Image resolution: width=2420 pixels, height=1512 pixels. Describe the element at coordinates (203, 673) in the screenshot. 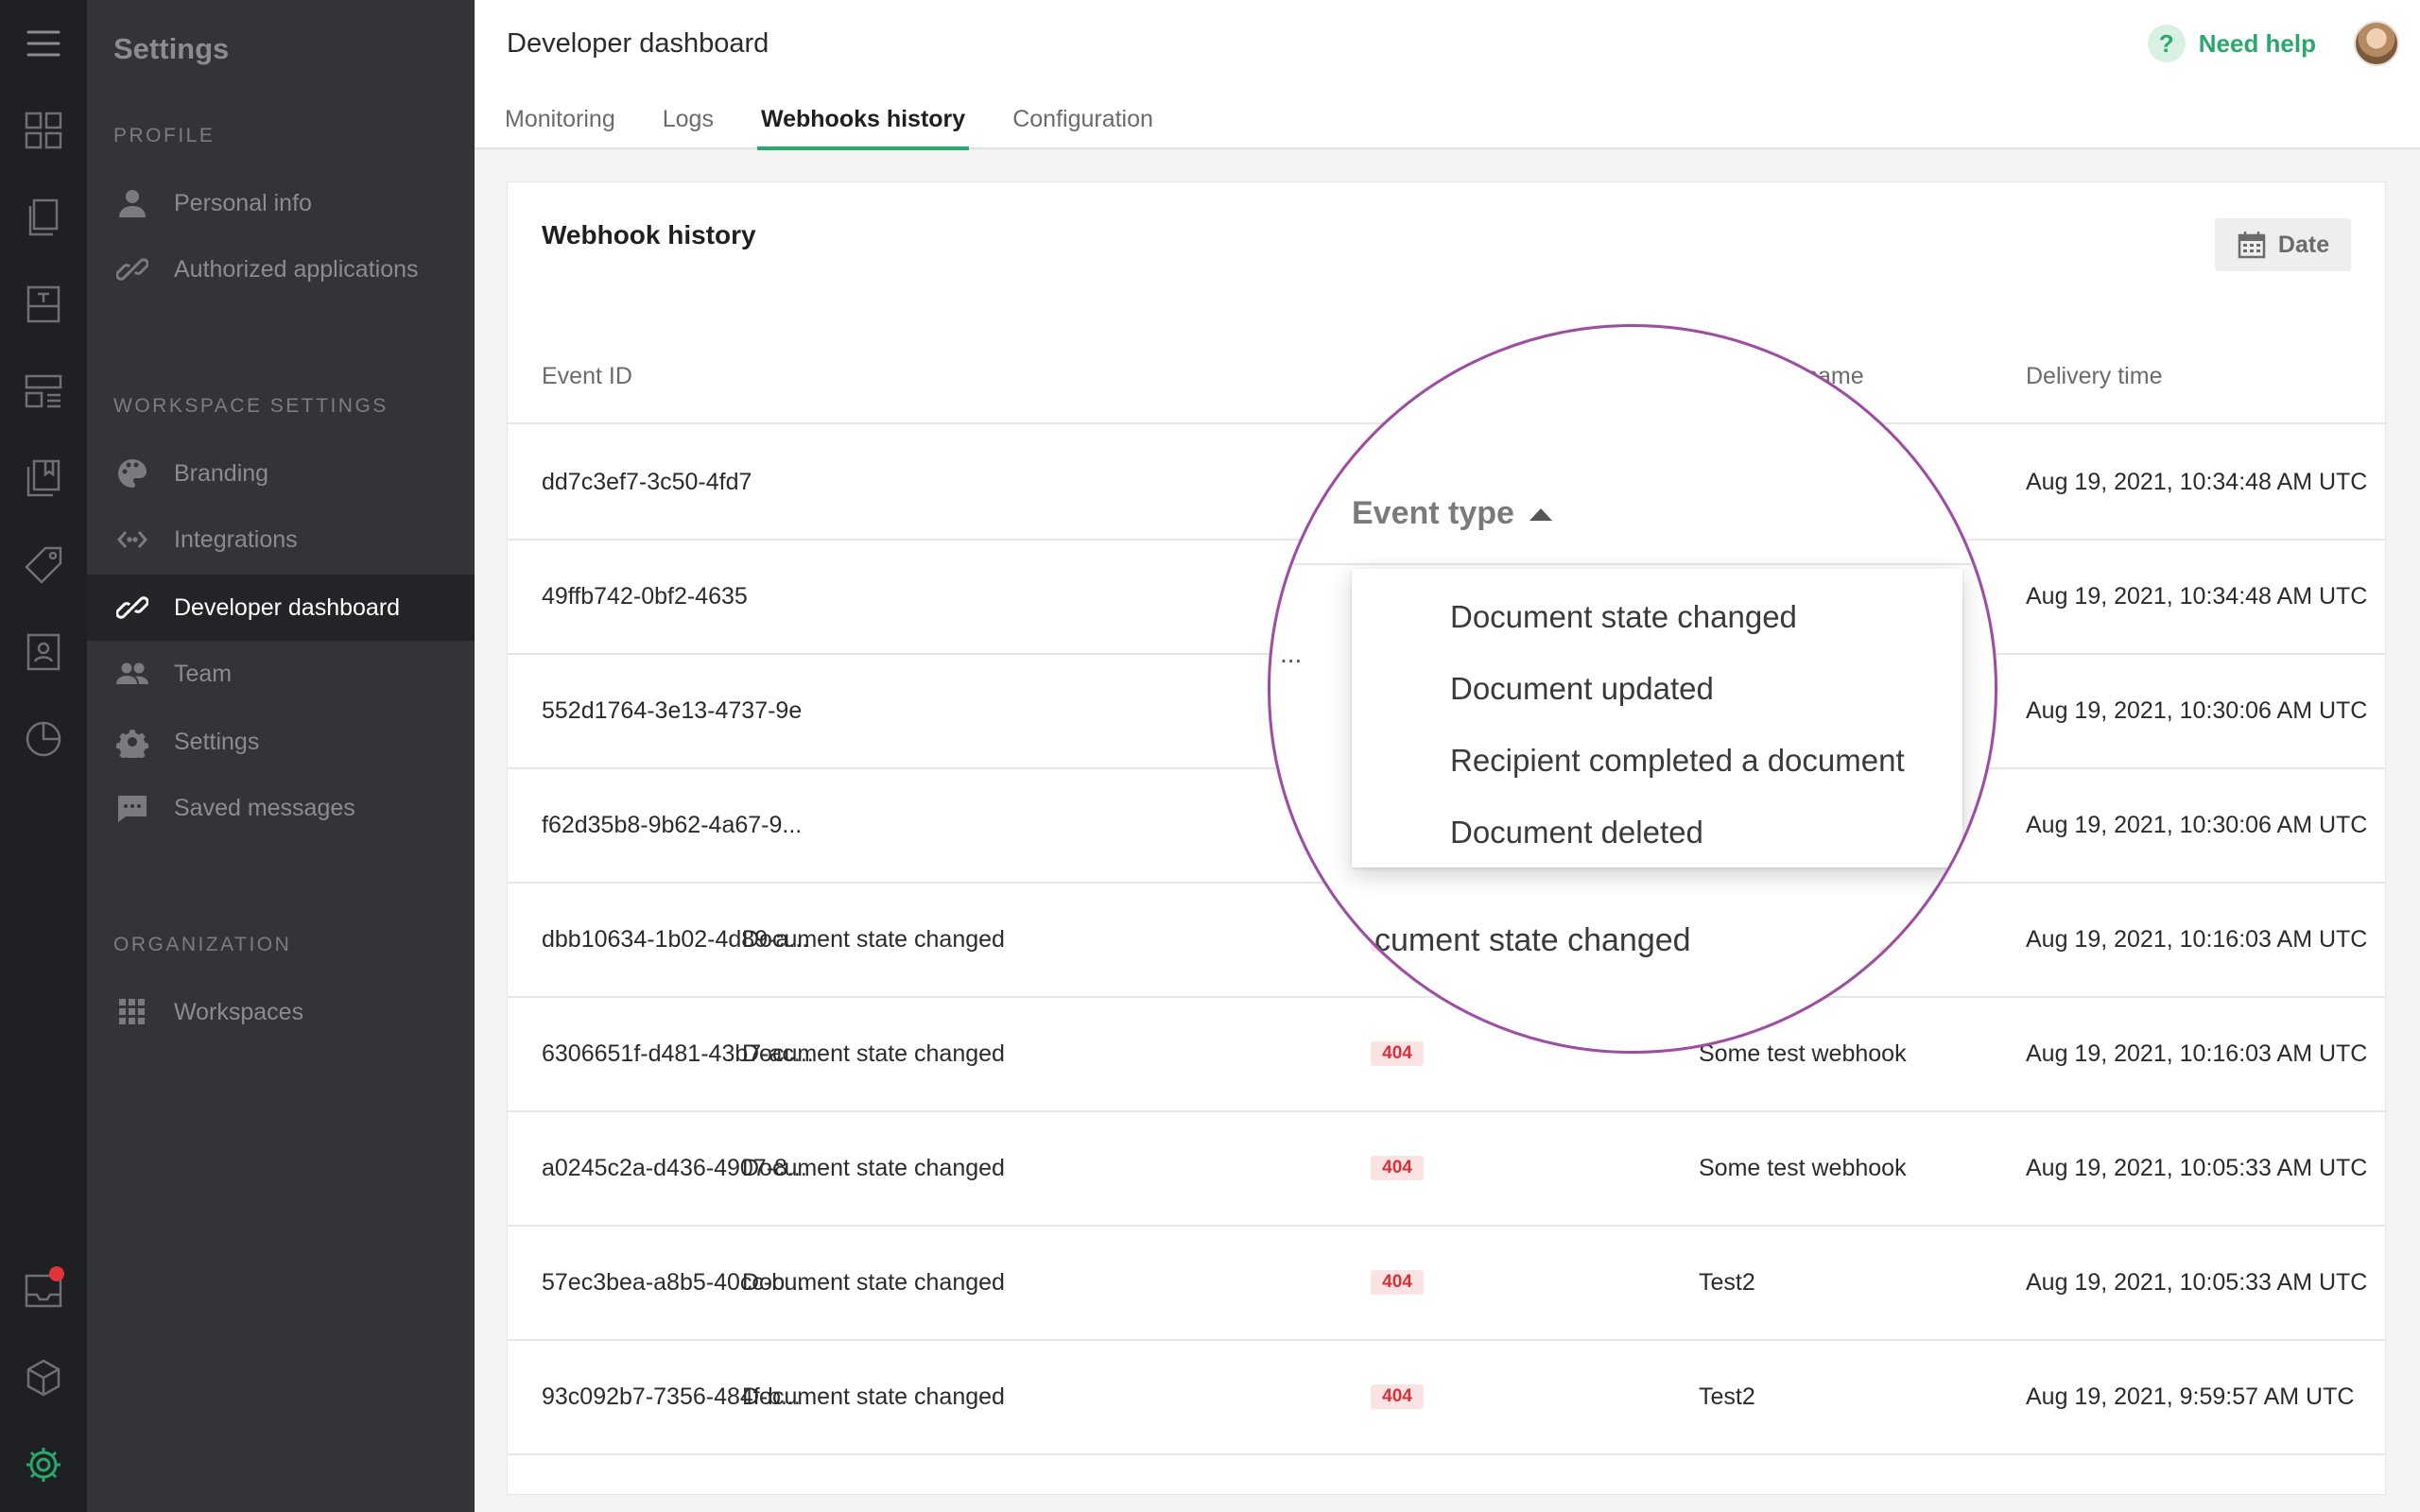

I see `sidebar-item-label: Team` at that location.